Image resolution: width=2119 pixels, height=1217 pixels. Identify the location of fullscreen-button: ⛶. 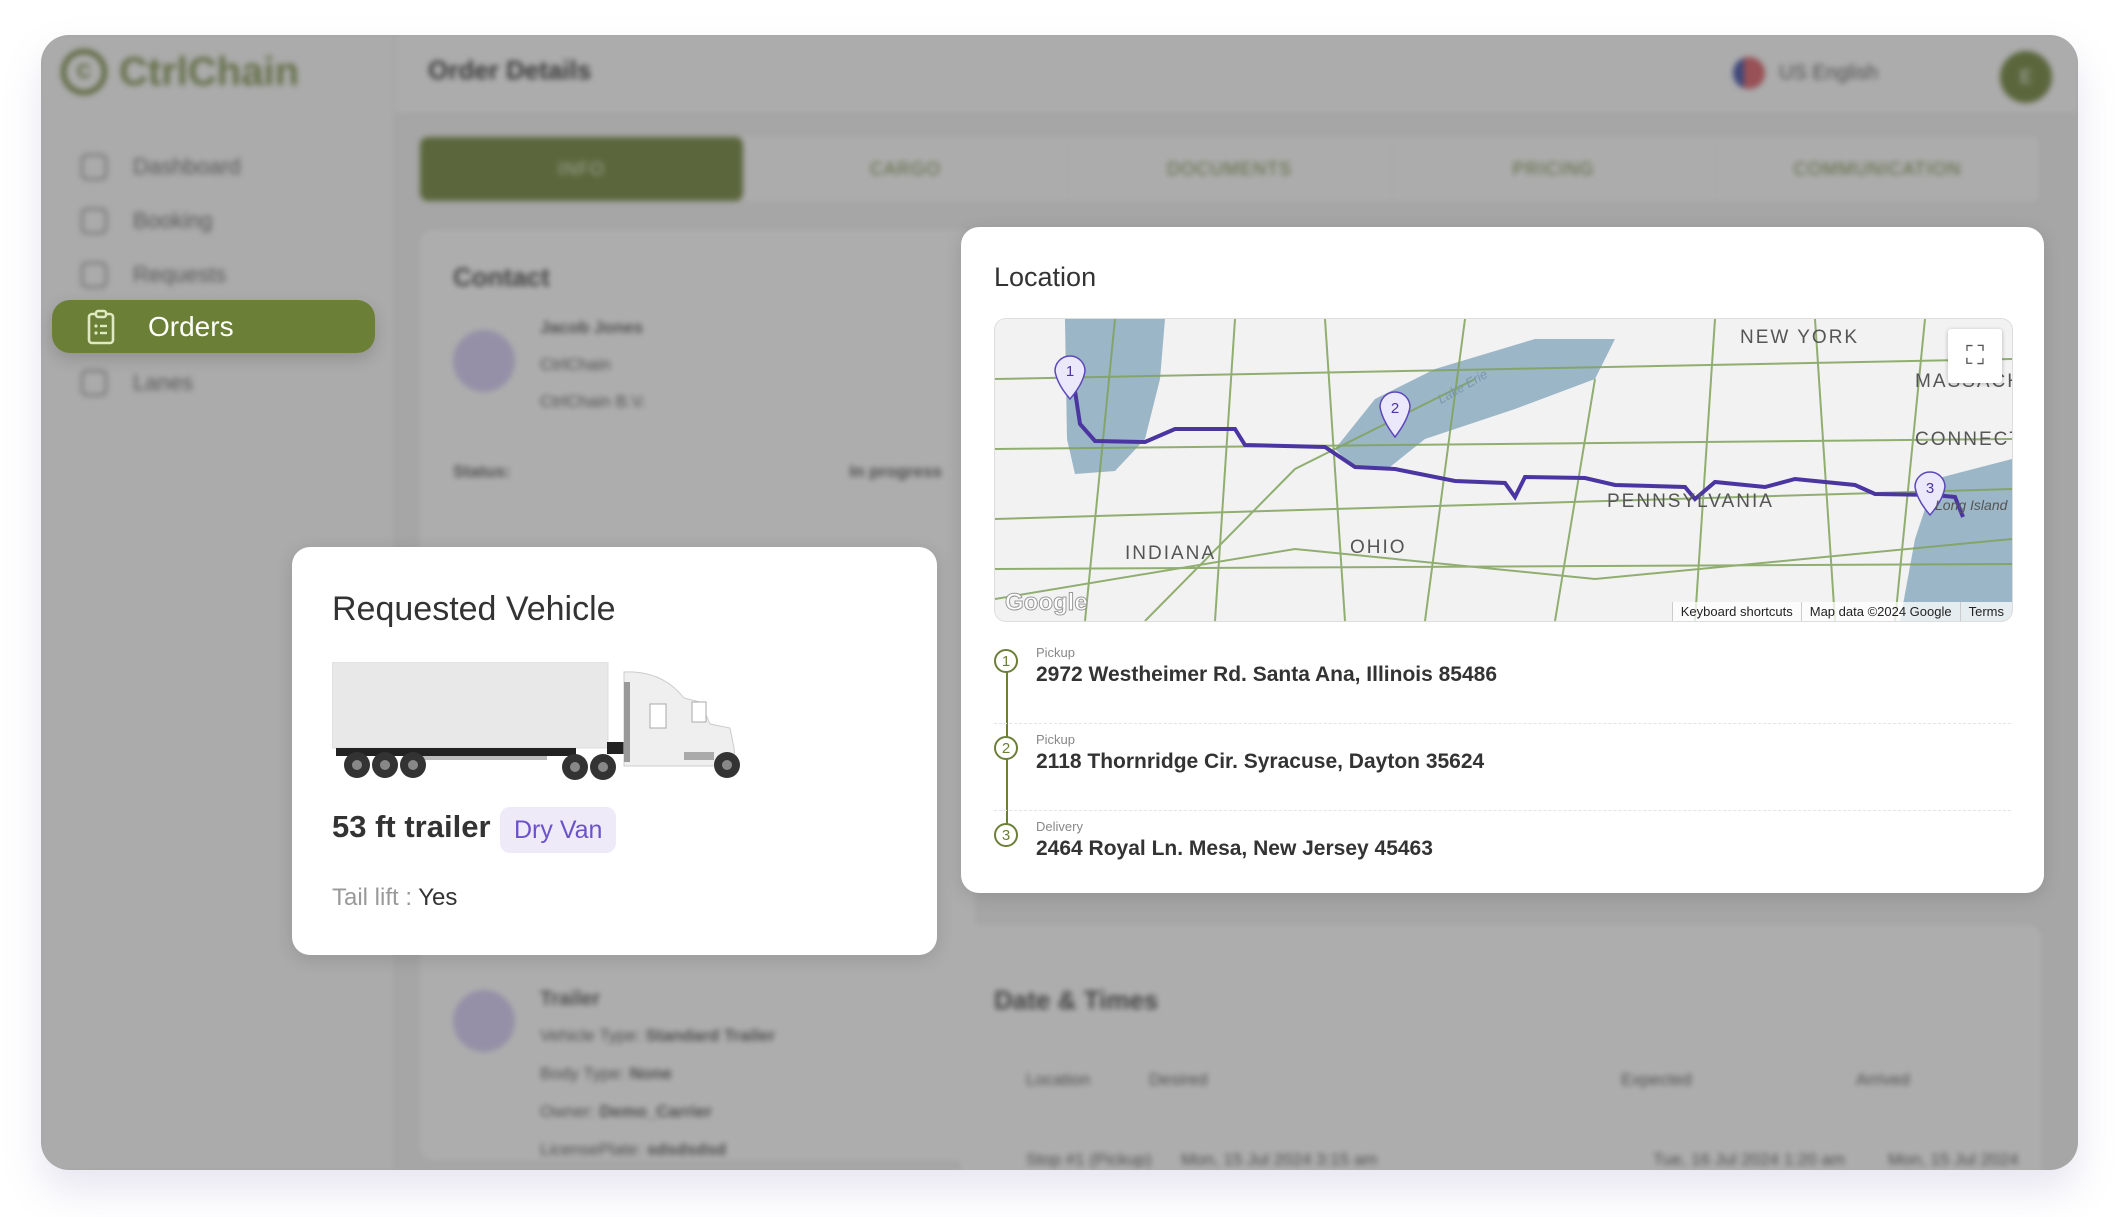
(1975, 356).